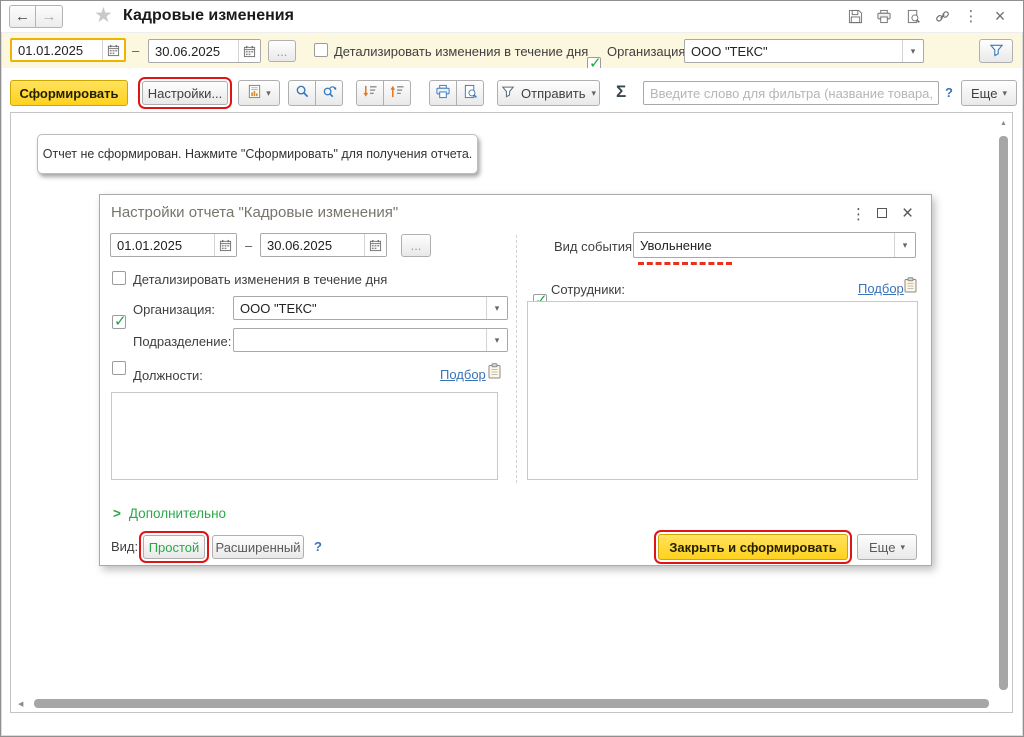 This screenshot has height=737, width=1024. What do you see at coordinates (174, 547) in the screenshot?
I see `view-simple-button: Простой` at bounding box center [174, 547].